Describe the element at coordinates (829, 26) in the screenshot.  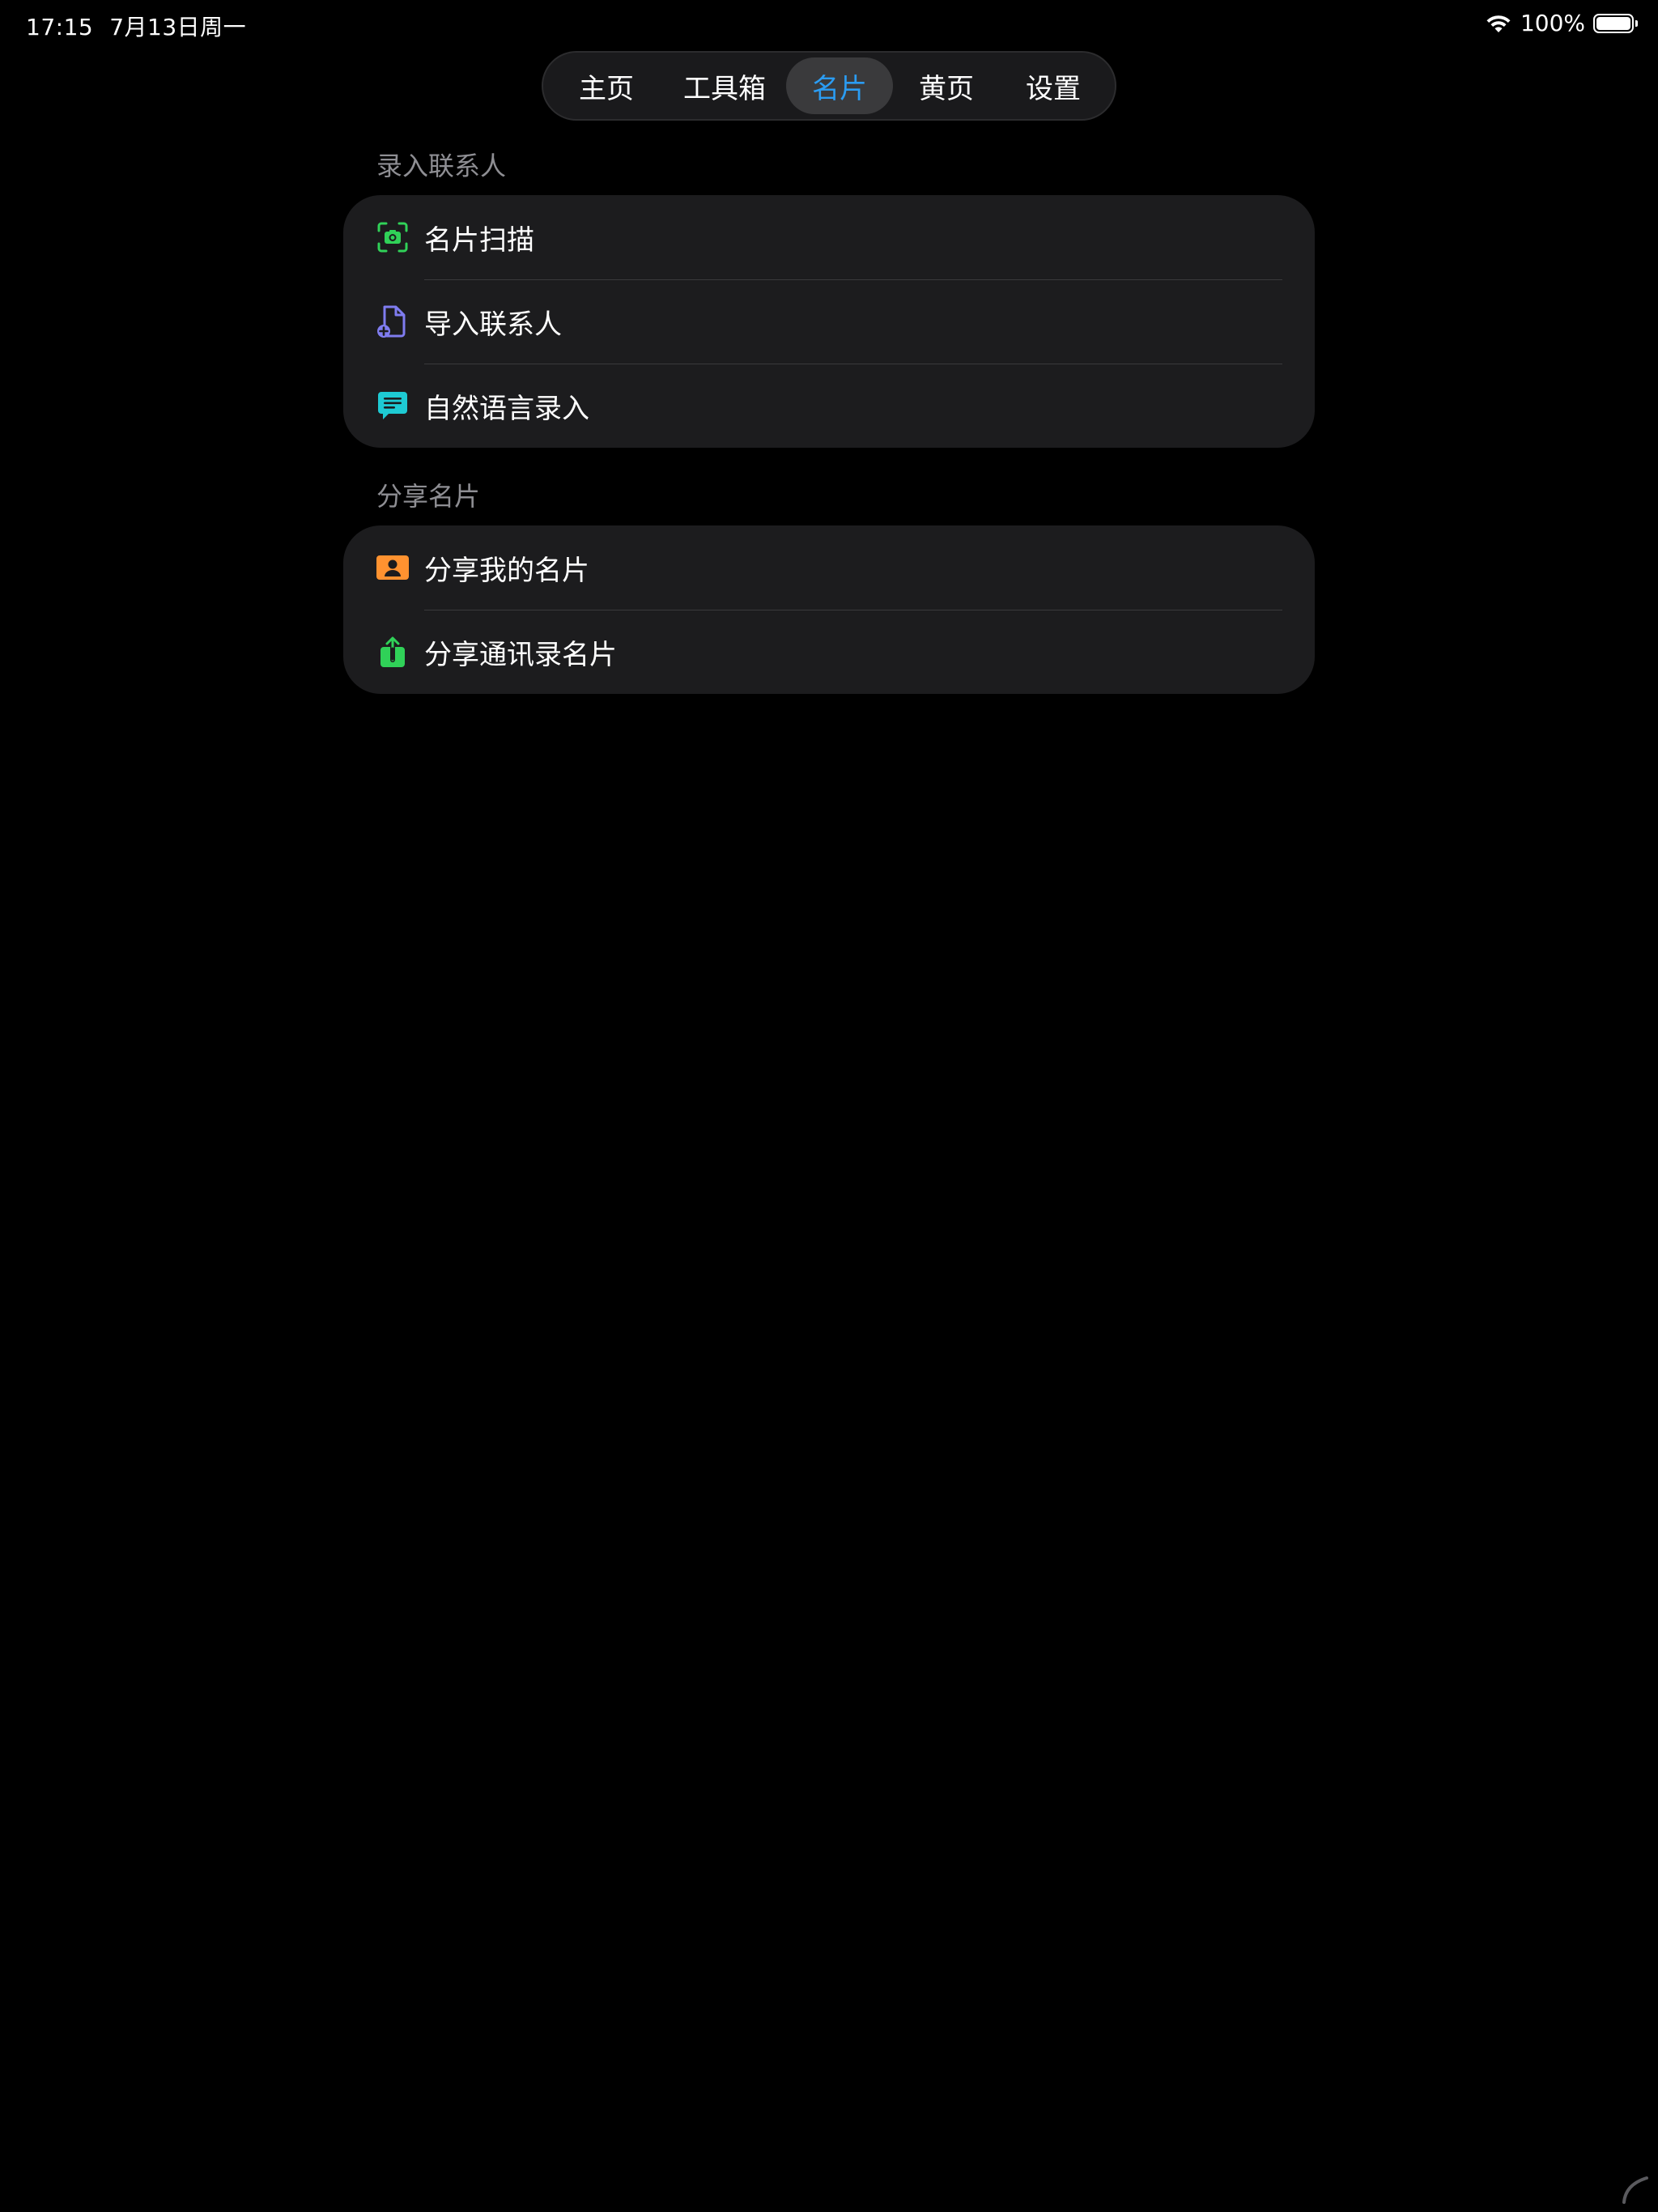
I see `status-bar: 17:15 7月13日周一 100%` at that location.